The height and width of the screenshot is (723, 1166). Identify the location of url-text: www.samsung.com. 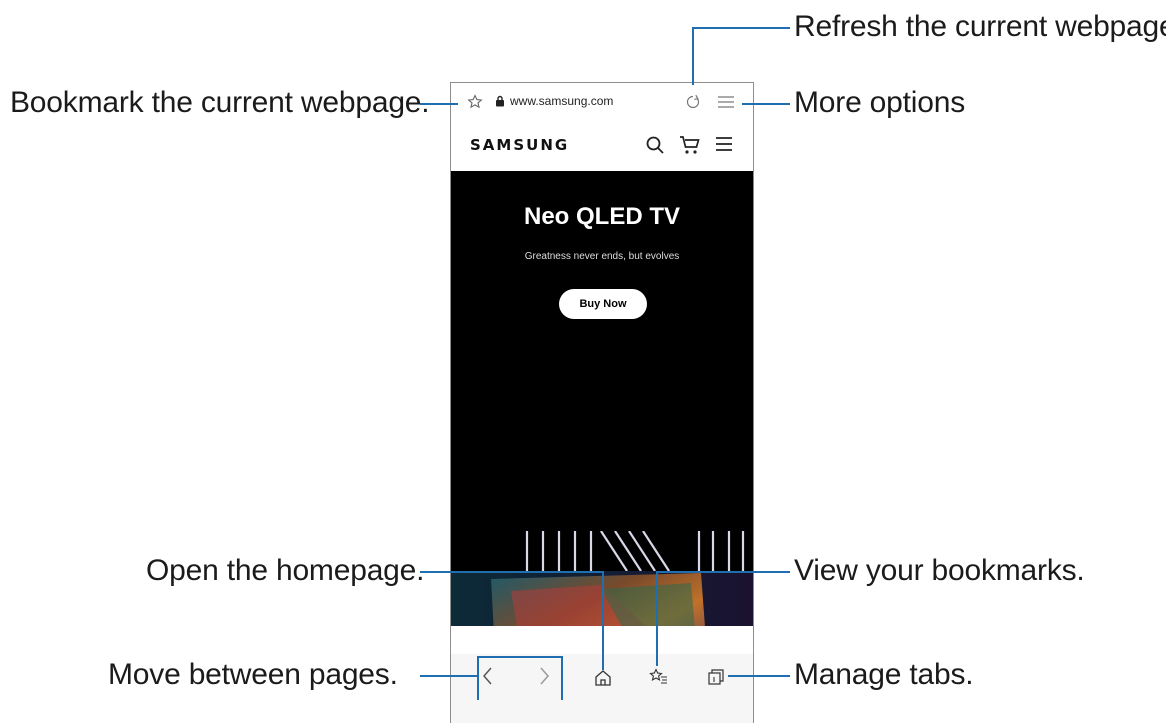
(561, 101).